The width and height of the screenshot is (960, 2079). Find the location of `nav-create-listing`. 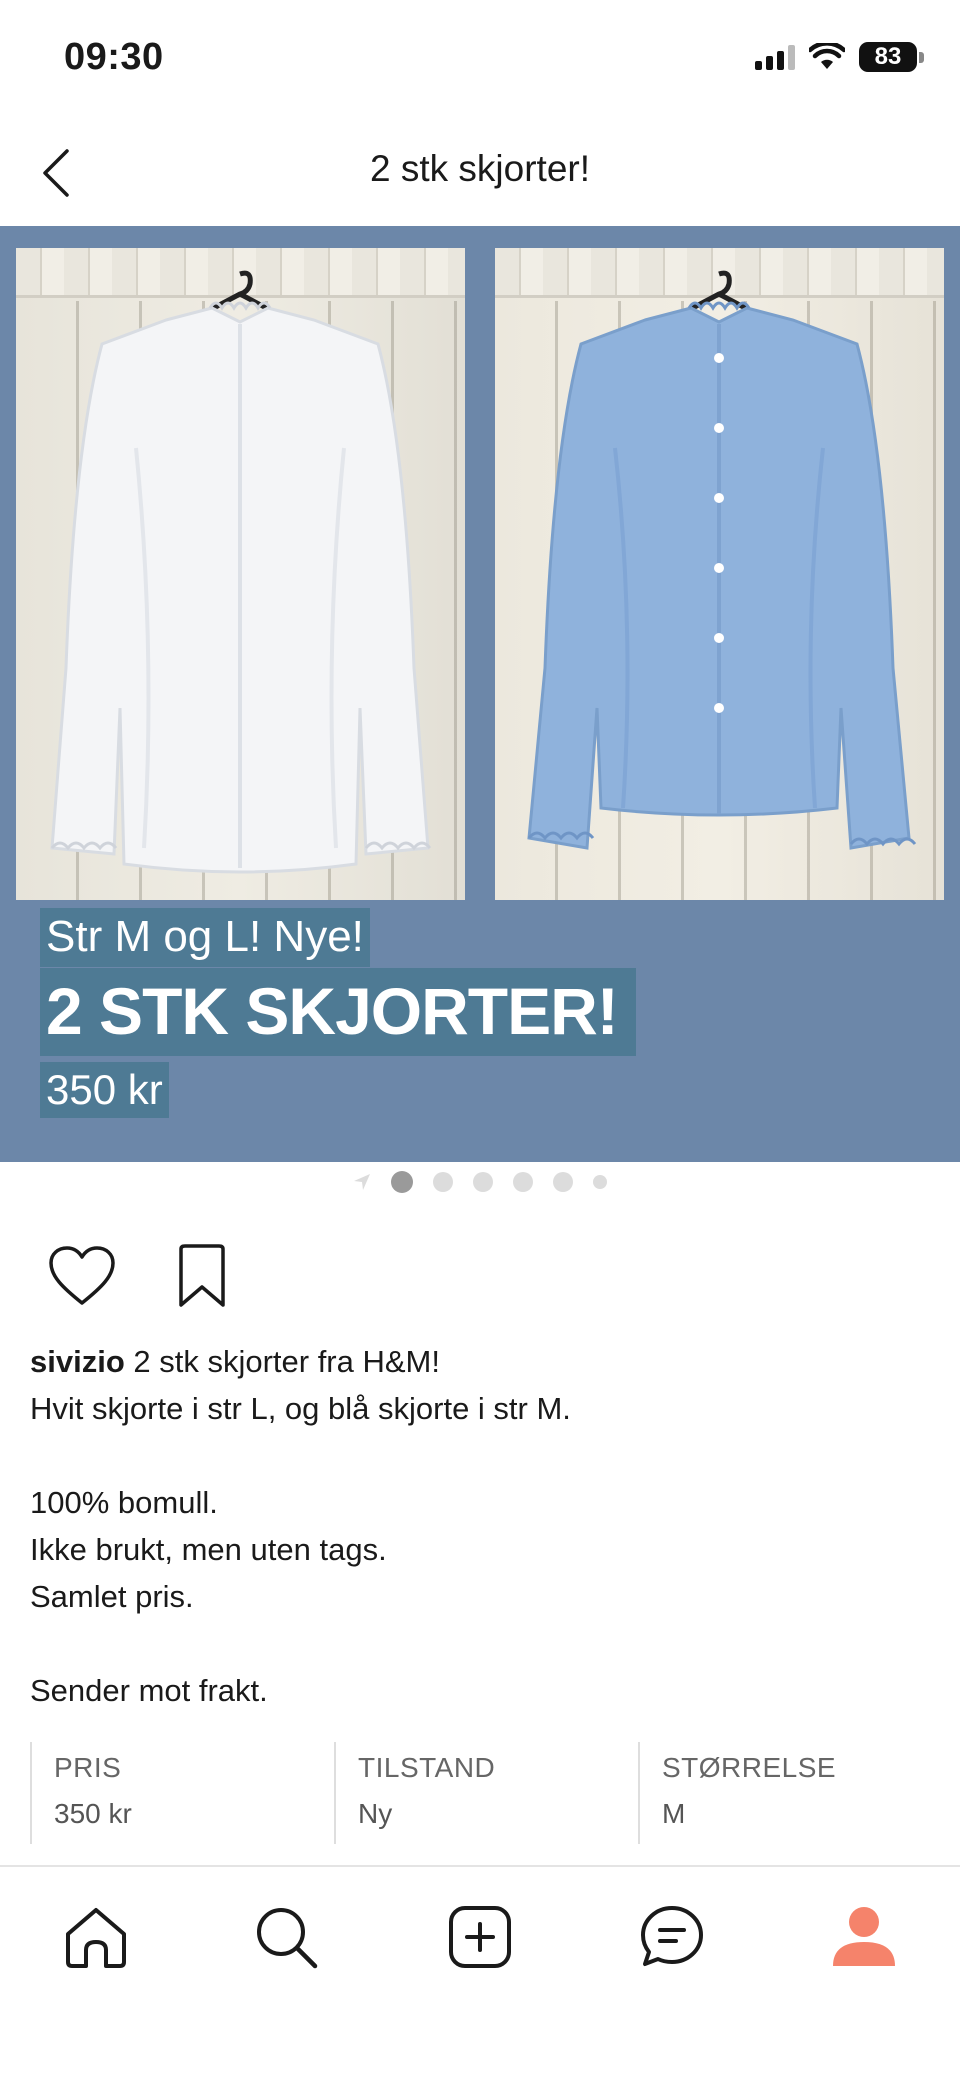

nav-create-listing is located at coordinates (480, 1937).